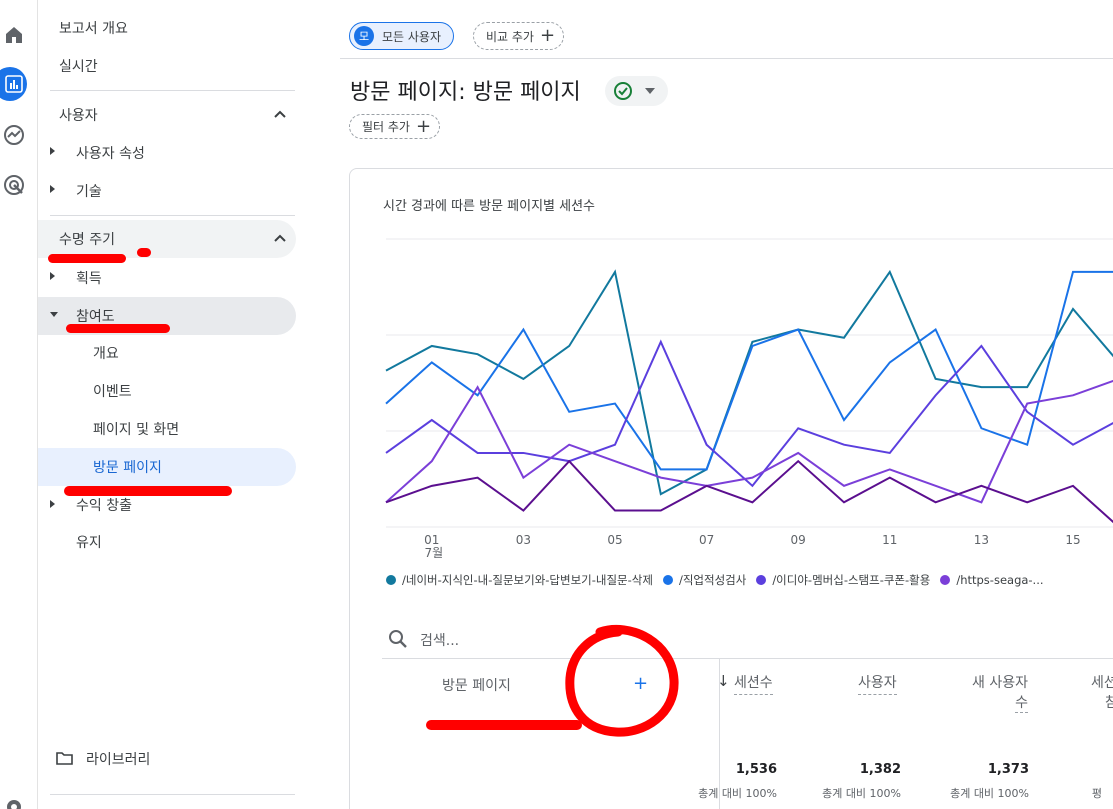  I want to click on total-sessions: 1,536, so click(756, 769).